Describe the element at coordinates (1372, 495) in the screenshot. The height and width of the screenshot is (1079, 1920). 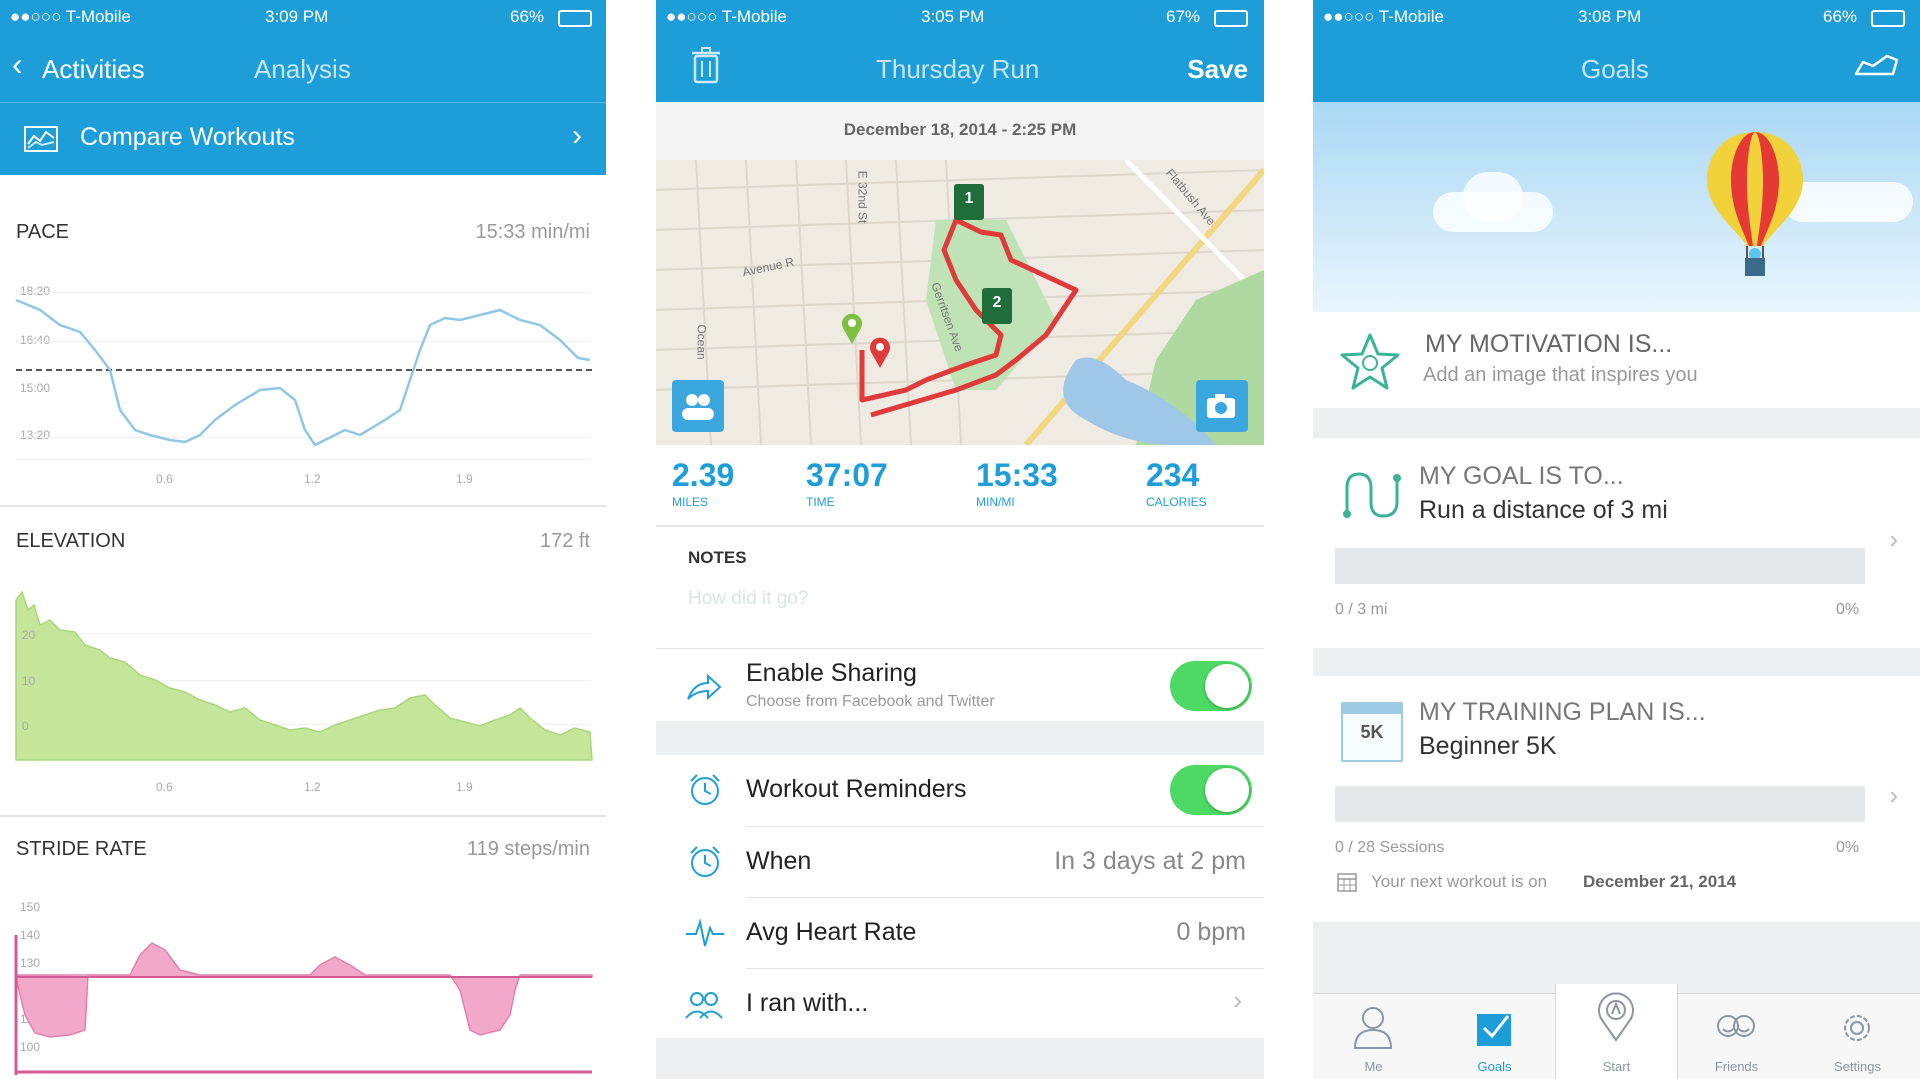
I see `route-path-icon` at that location.